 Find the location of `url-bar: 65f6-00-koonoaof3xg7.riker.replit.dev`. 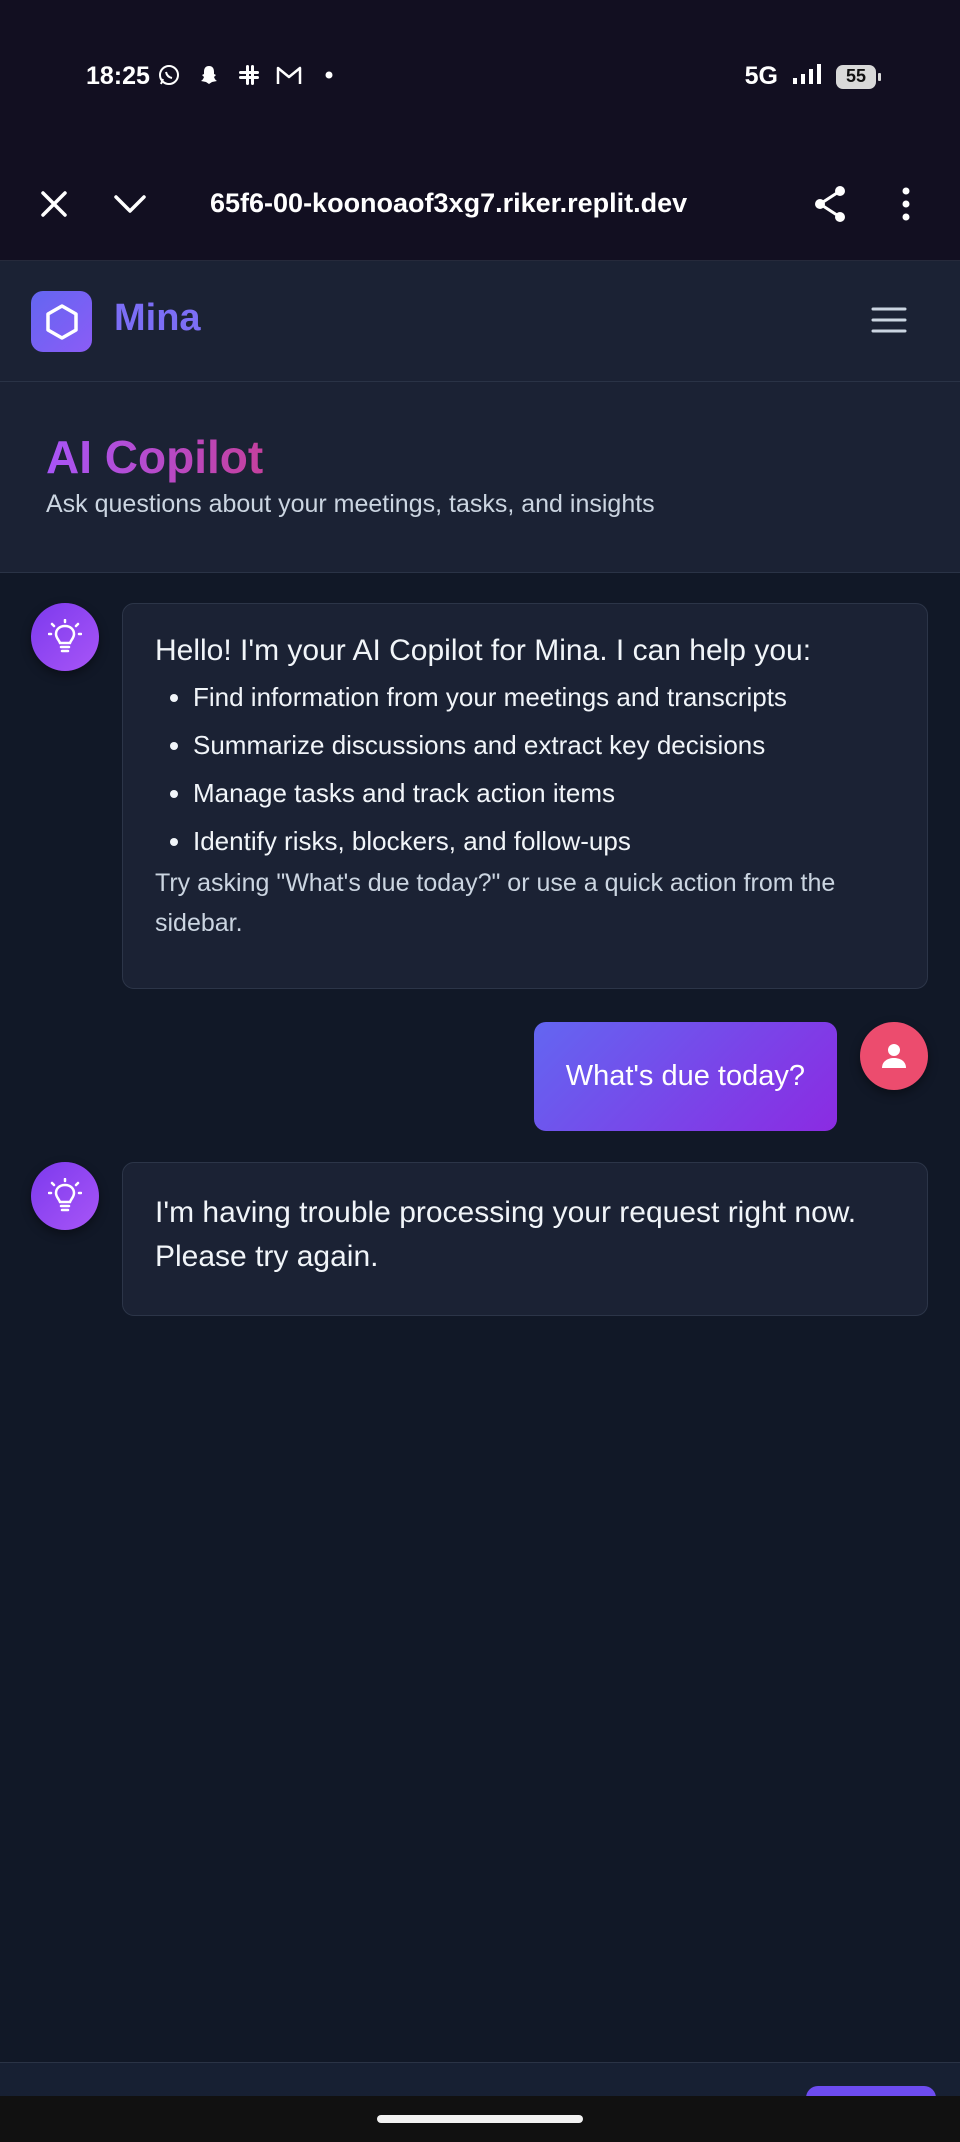

url-bar: 65f6-00-koonoaof3xg7.riker.replit.dev is located at coordinates (460, 203).